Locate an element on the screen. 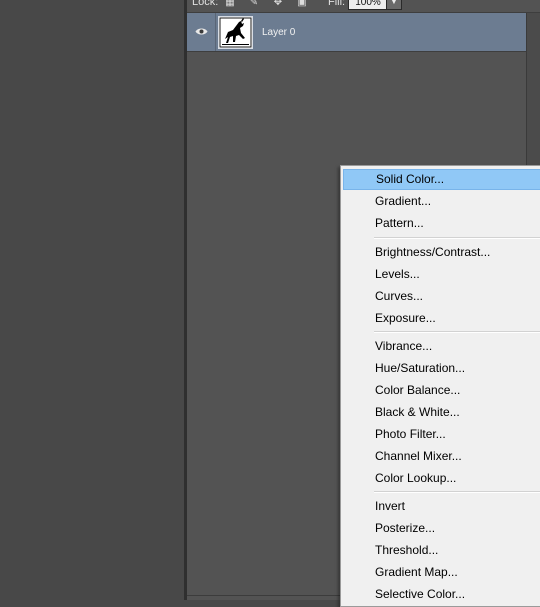 This screenshot has height=607, width=540. lock-all-icon: ▣ is located at coordinates (302, 4).